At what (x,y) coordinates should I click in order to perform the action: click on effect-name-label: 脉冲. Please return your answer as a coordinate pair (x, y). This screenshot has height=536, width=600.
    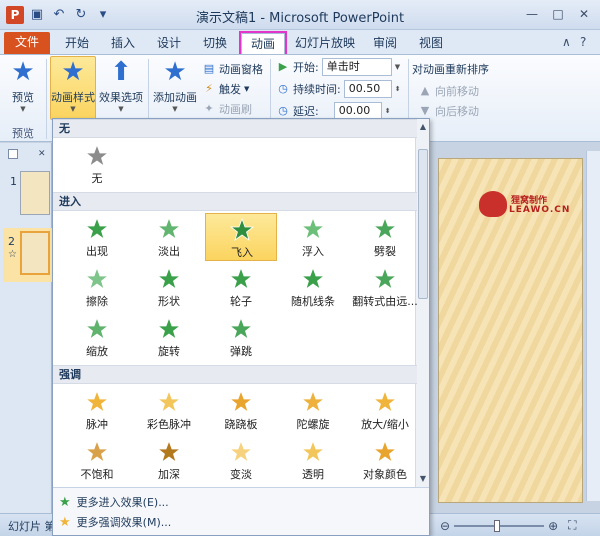
    Looking at the image, I should click on (97, 424).